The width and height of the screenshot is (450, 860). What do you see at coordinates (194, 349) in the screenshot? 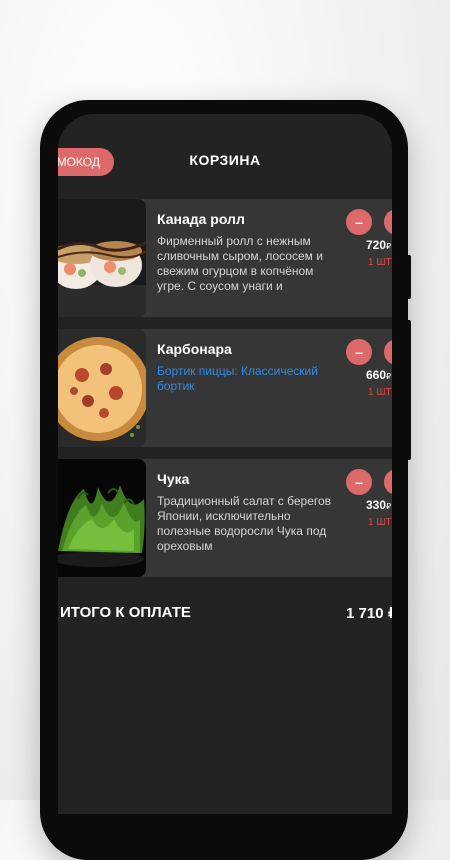
I see `item-name: Карбонара` at bounding box center [194, 349].